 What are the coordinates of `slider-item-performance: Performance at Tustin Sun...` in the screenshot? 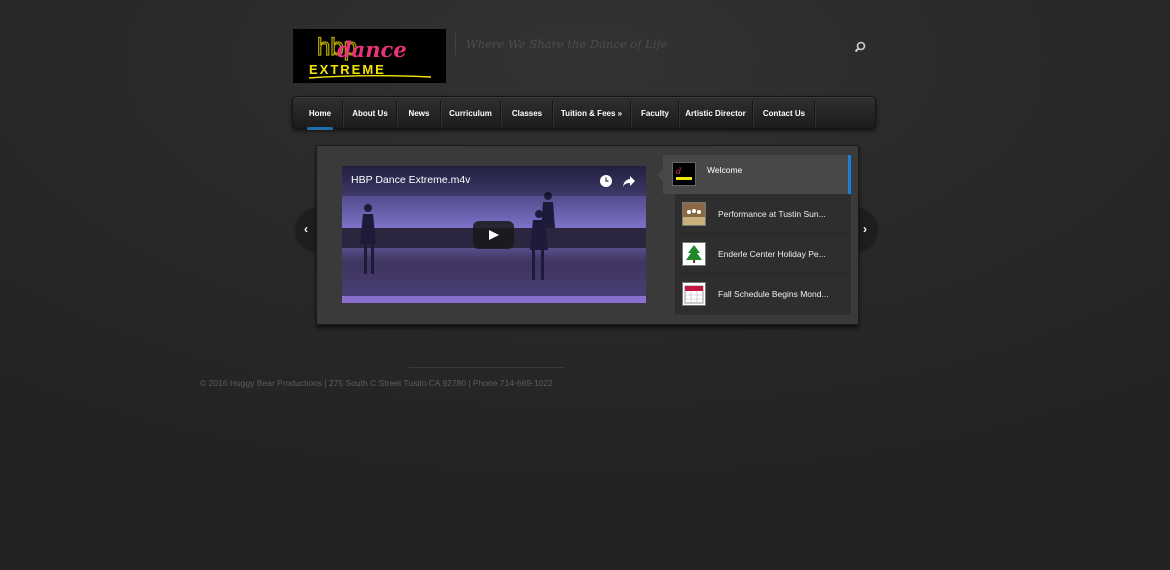 It's located at (763, 214).